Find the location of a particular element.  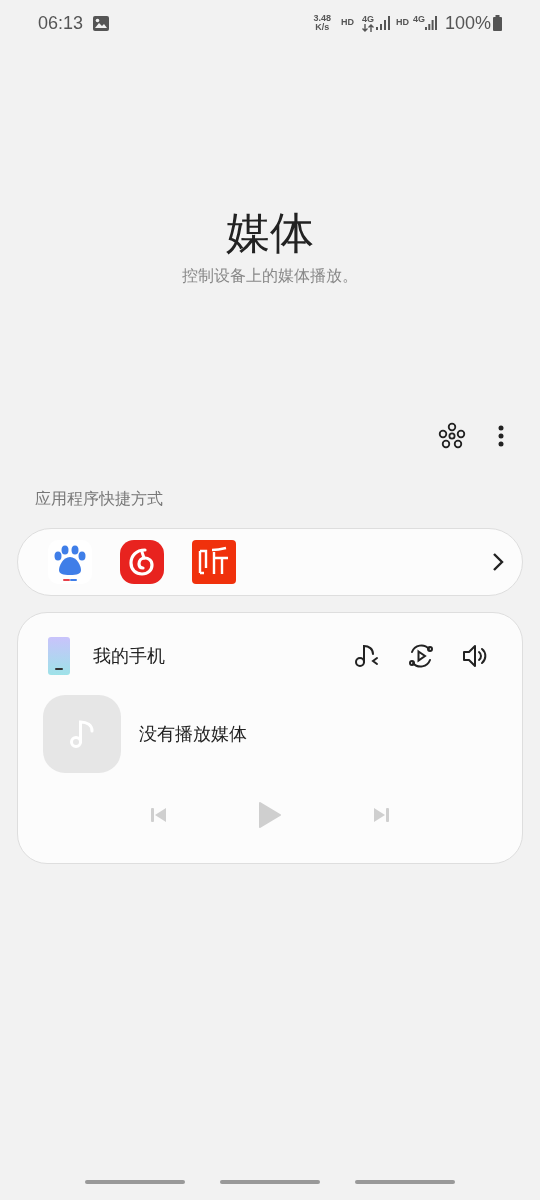

page-title: 媒体 is located at coordinates (270, 233).